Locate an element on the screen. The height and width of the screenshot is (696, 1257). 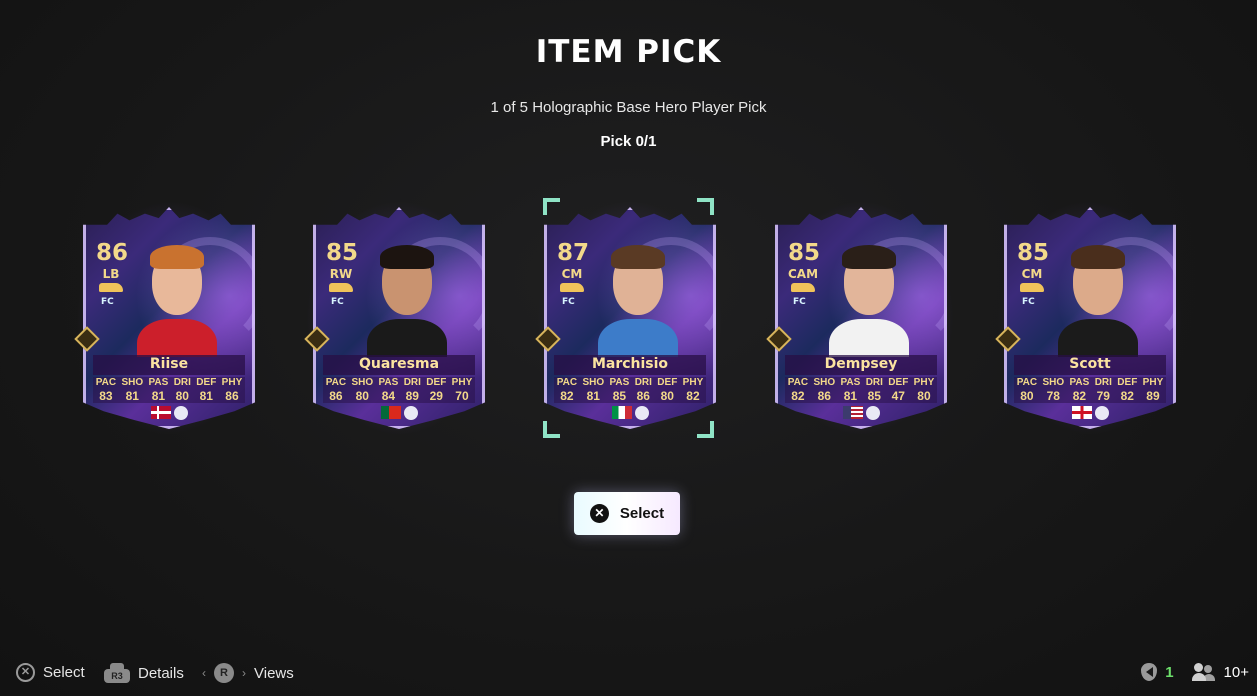
r3-button-text: R3 is located at coordinates (117, 676).